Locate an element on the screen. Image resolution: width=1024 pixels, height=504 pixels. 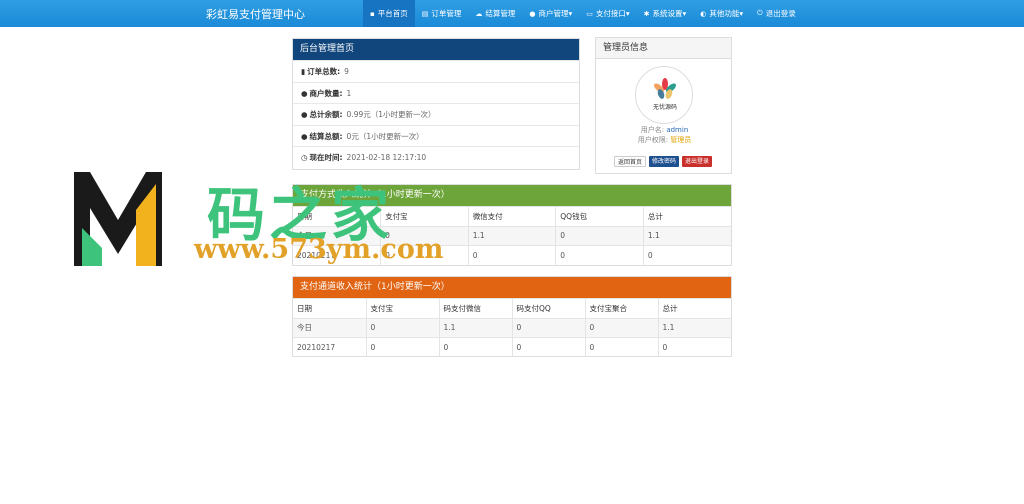
nav-item-3: ● 商户管理▾ is located at coordinates (550, 13).